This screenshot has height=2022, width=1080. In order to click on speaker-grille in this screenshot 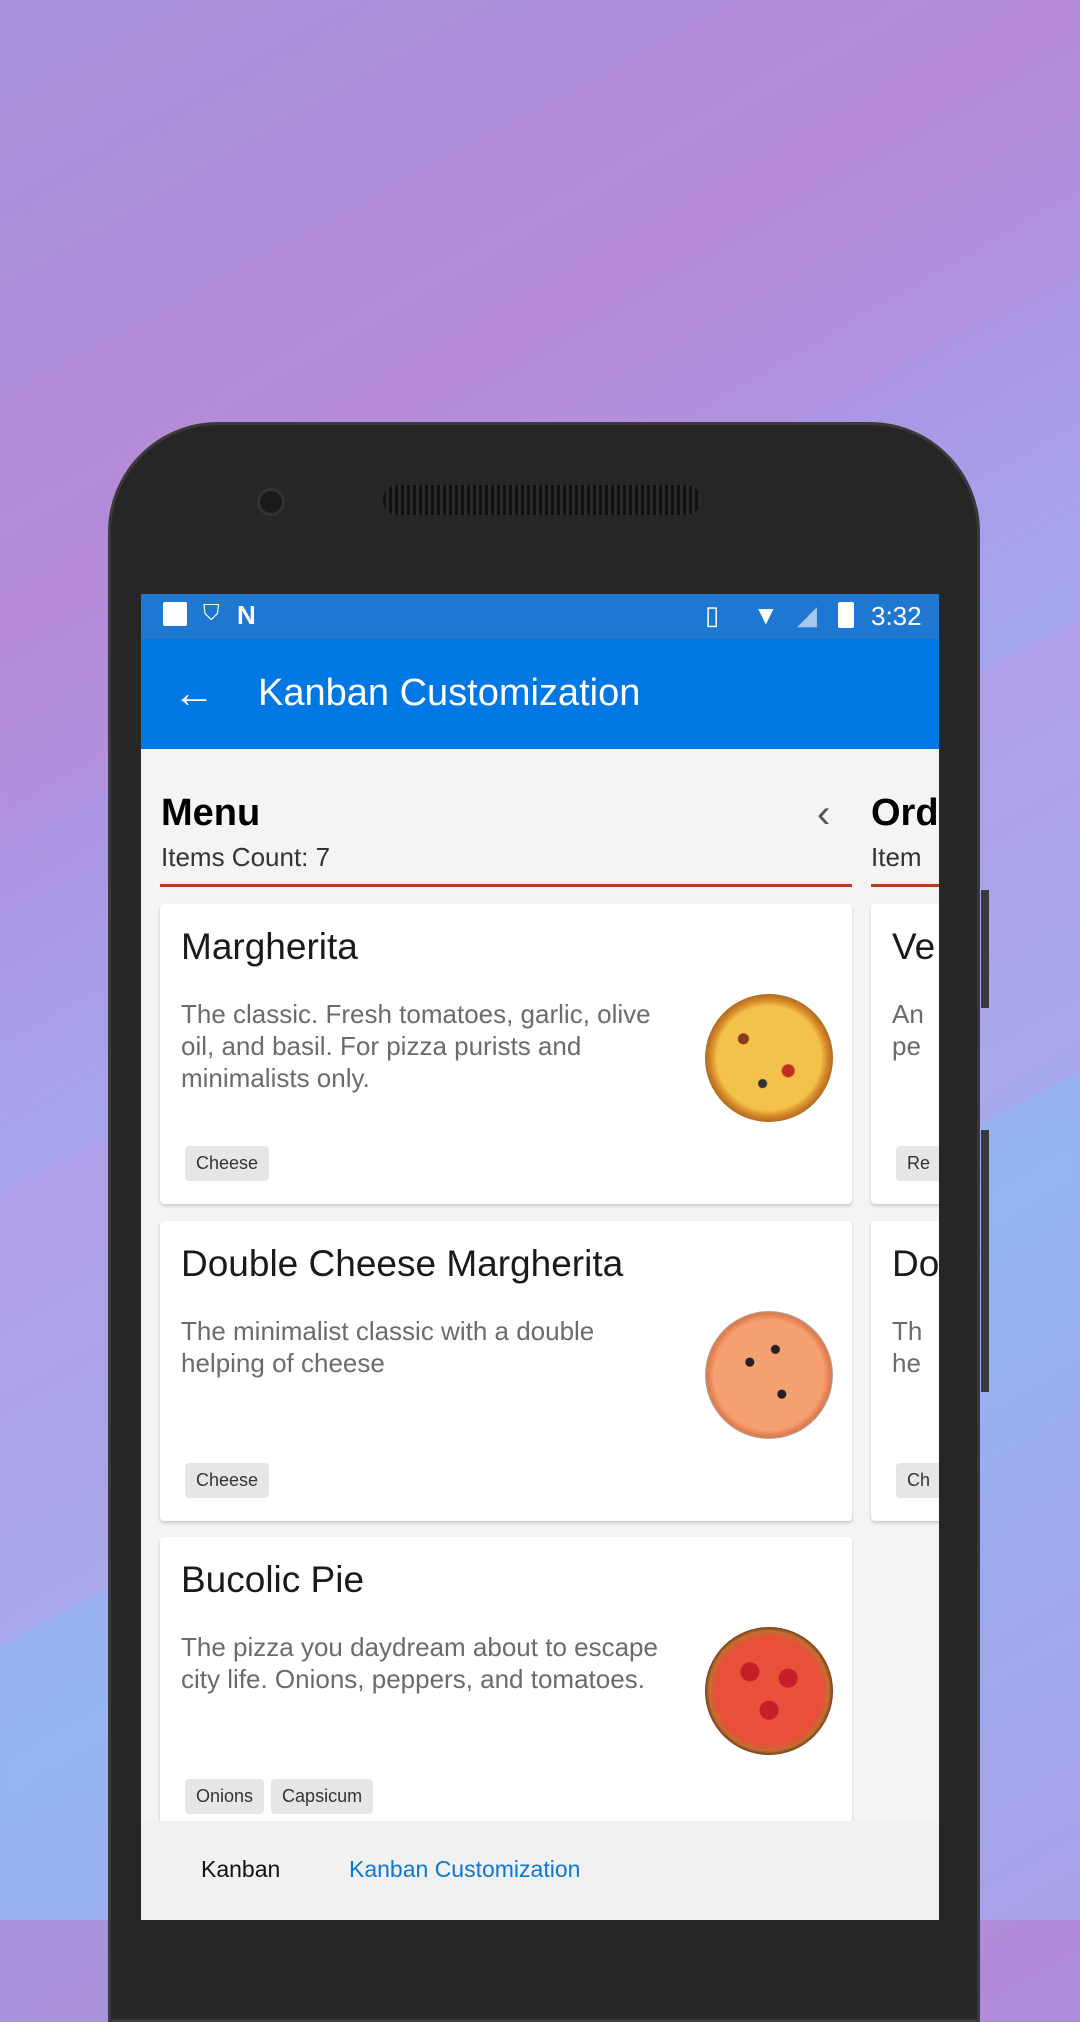, I will do `click(542, 500)`.